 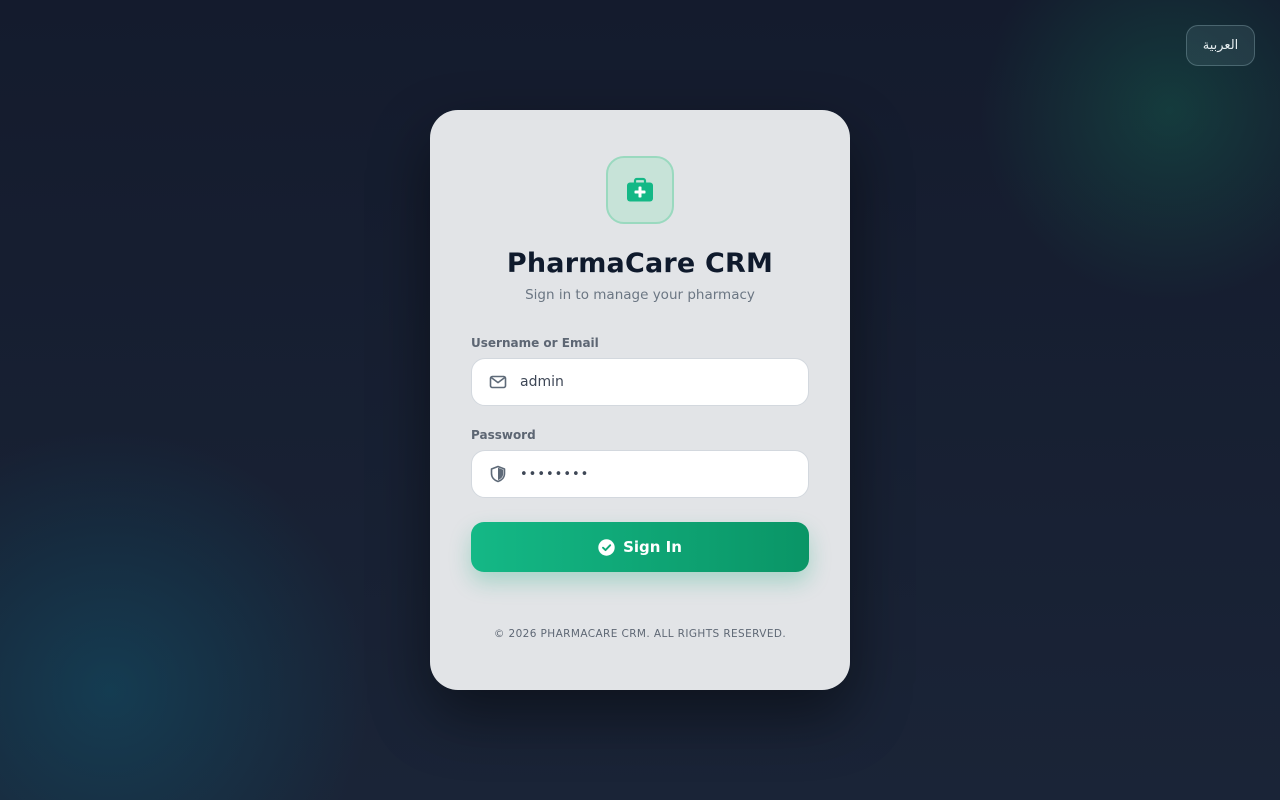 I want to click on password-field, so click(x=640, y=474).